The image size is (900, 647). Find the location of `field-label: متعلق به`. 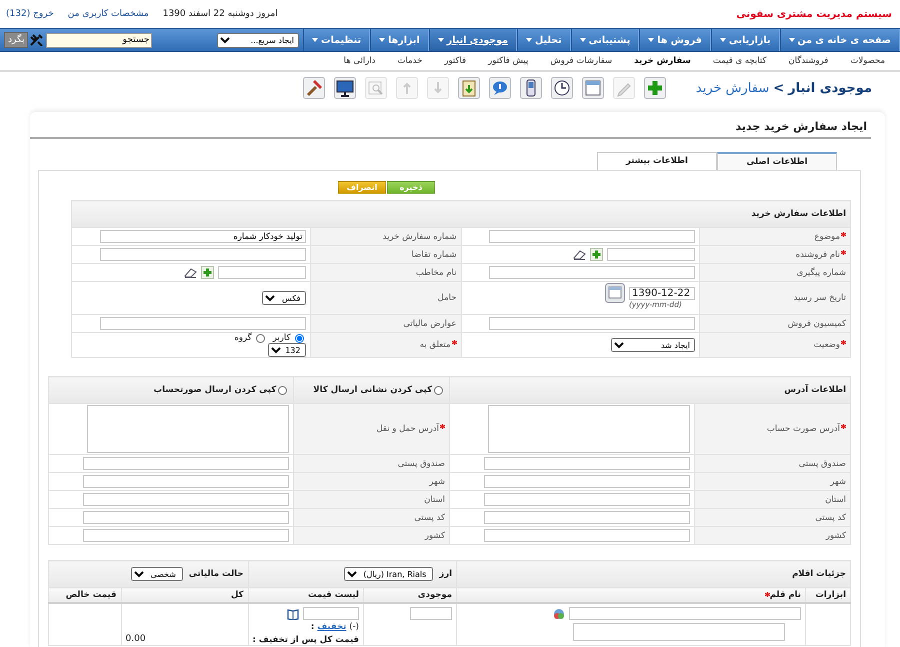

field-label: متعلق به is located at coordinates (435, 345).